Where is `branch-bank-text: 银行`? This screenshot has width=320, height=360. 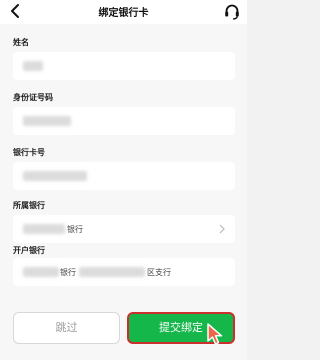
branch-bank-text: 银行 is located at coordinates (68, 272).